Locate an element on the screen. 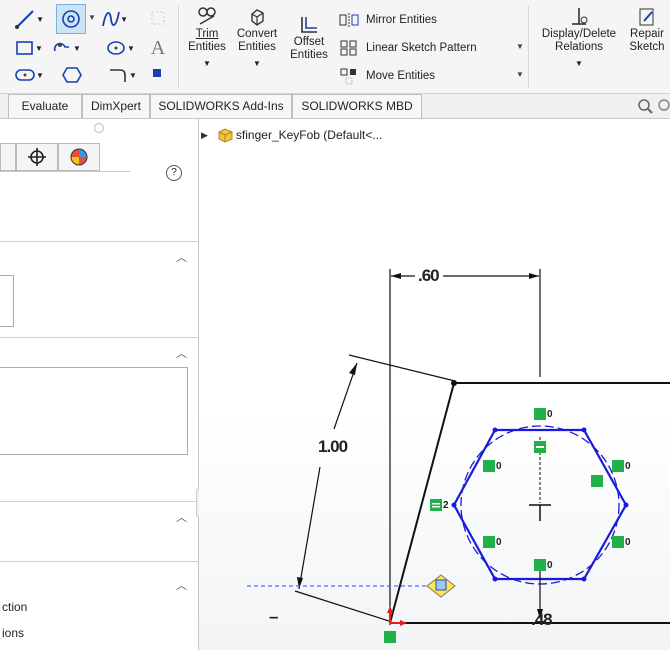 This screenshot has width=670, height=650. repair-icon is located at coordinates (646, 17).